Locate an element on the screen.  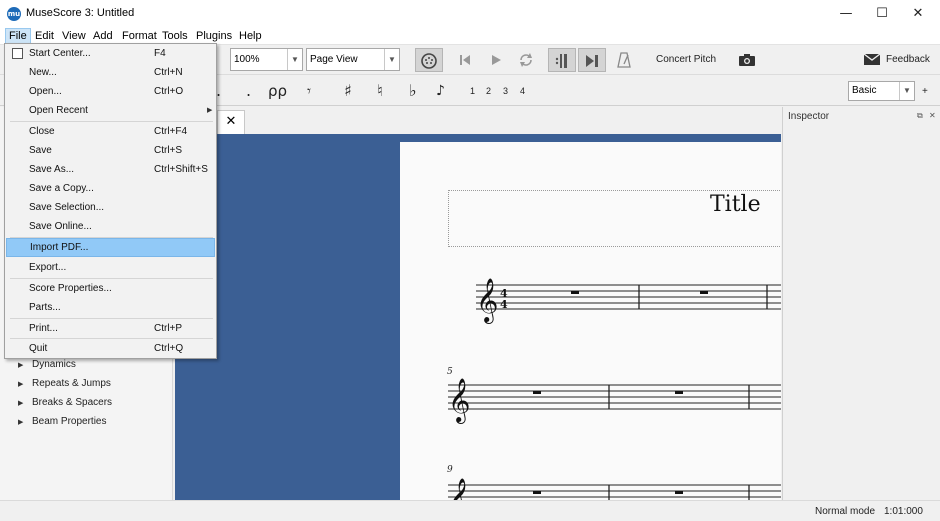
close-icon: ✕ is located at coordinates (932, 115).